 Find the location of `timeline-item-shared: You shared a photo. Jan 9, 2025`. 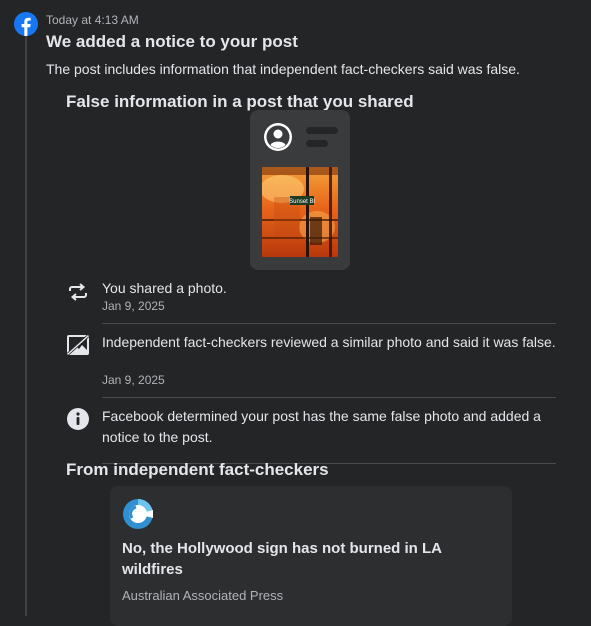

timeline-item-shared: You shared a photo. Jan 9, 2025 is located at coordinates (311, 298).